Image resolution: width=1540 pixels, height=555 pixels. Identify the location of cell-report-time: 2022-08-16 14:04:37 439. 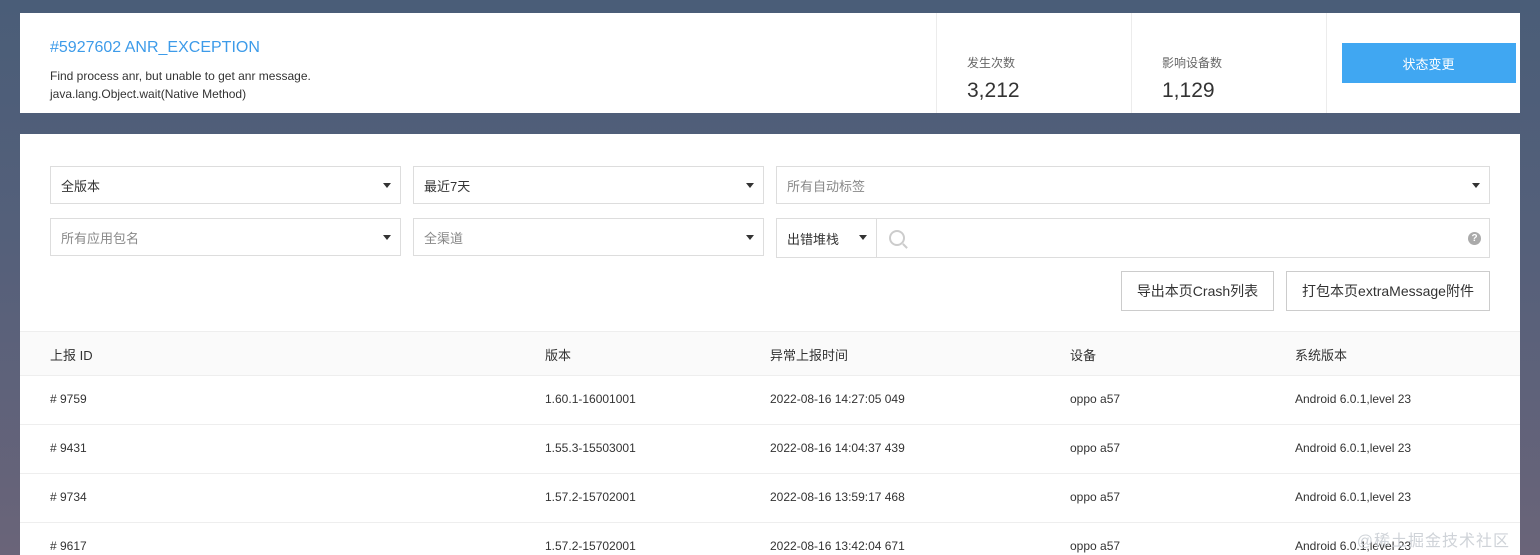
(837, 448).